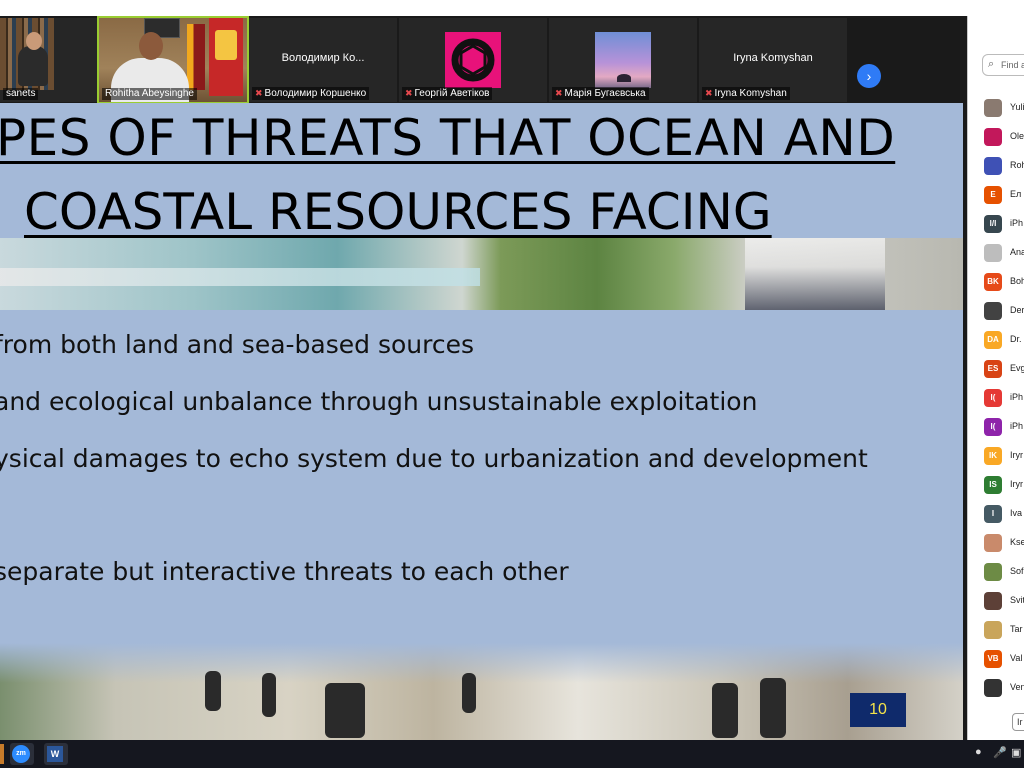  I want to click on beach-cleanup-photo, so click(481, 691).